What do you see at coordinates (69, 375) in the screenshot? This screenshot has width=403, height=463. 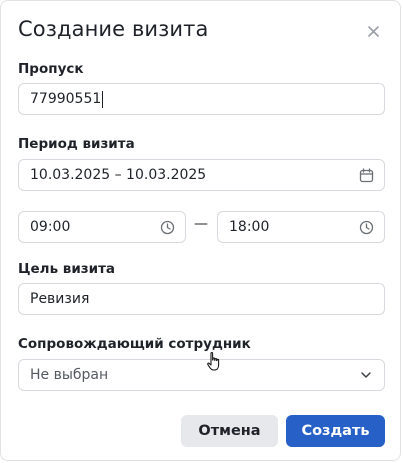 I see `escort-selected-value: Не выбран` at bounding box center [69, 375].